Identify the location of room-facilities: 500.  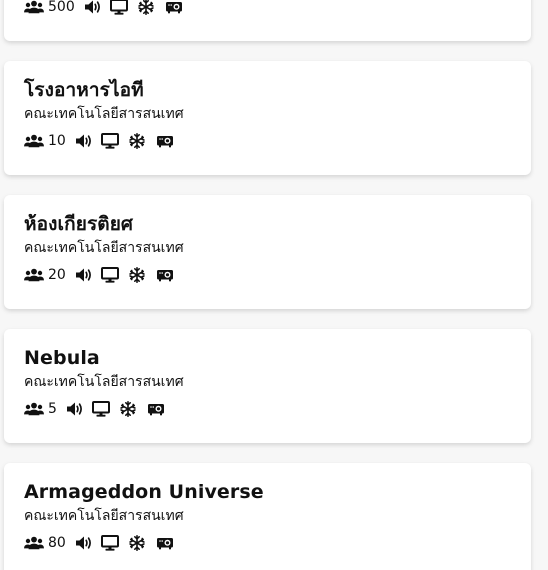
(267, 8).